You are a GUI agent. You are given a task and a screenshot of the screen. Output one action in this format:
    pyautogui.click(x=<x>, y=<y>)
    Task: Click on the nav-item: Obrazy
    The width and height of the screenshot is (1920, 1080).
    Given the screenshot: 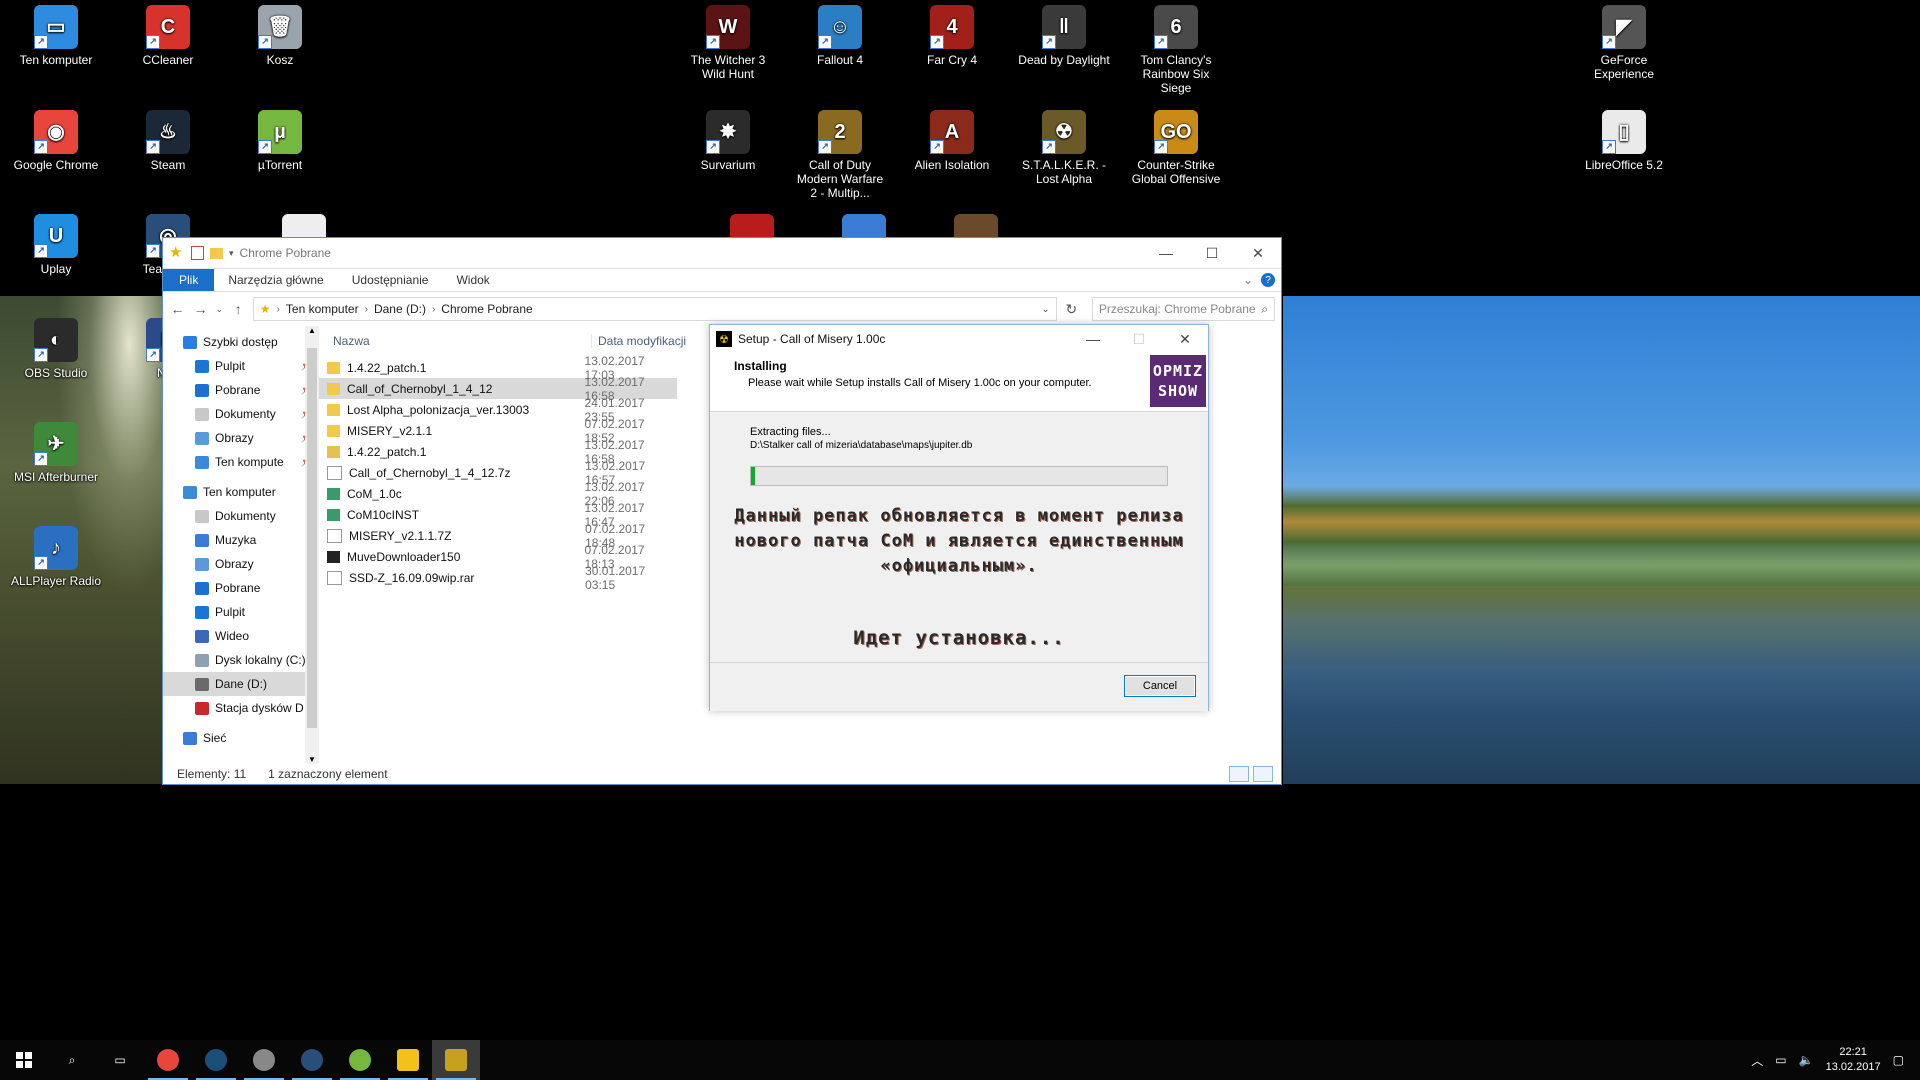 What is the action you would take?
    pyautogui.click(x=241, y=564)
    